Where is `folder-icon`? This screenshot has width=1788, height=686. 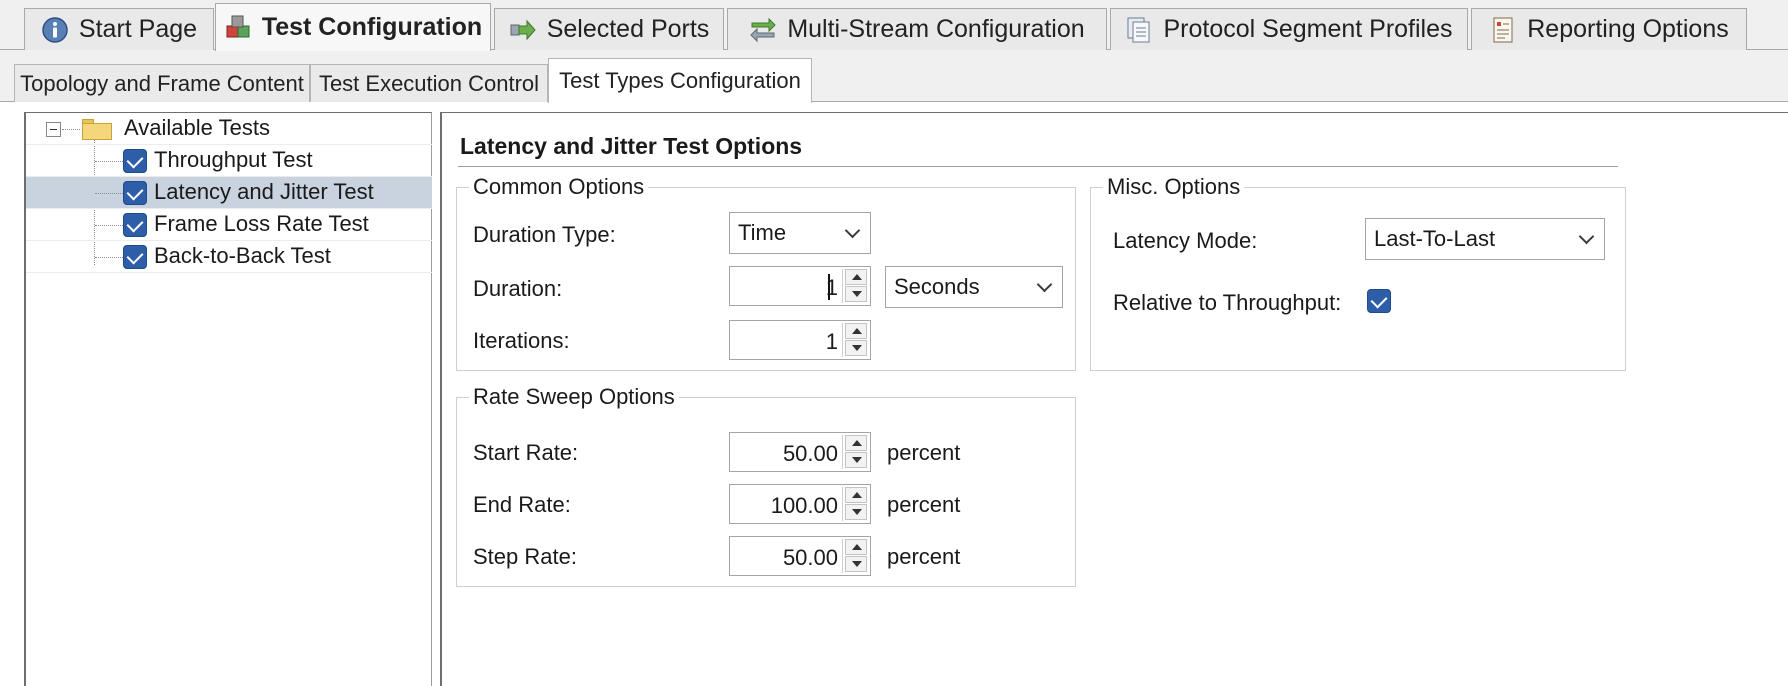 folder-icon is located at coordinates (97, 129).